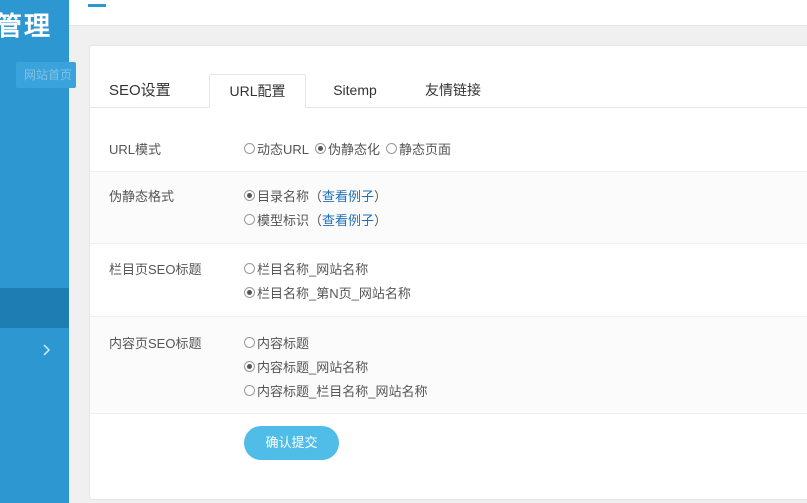  Describe the element at coordinates (283, 196) in the screenshot. I see `option-label: 目录名称` at that location.